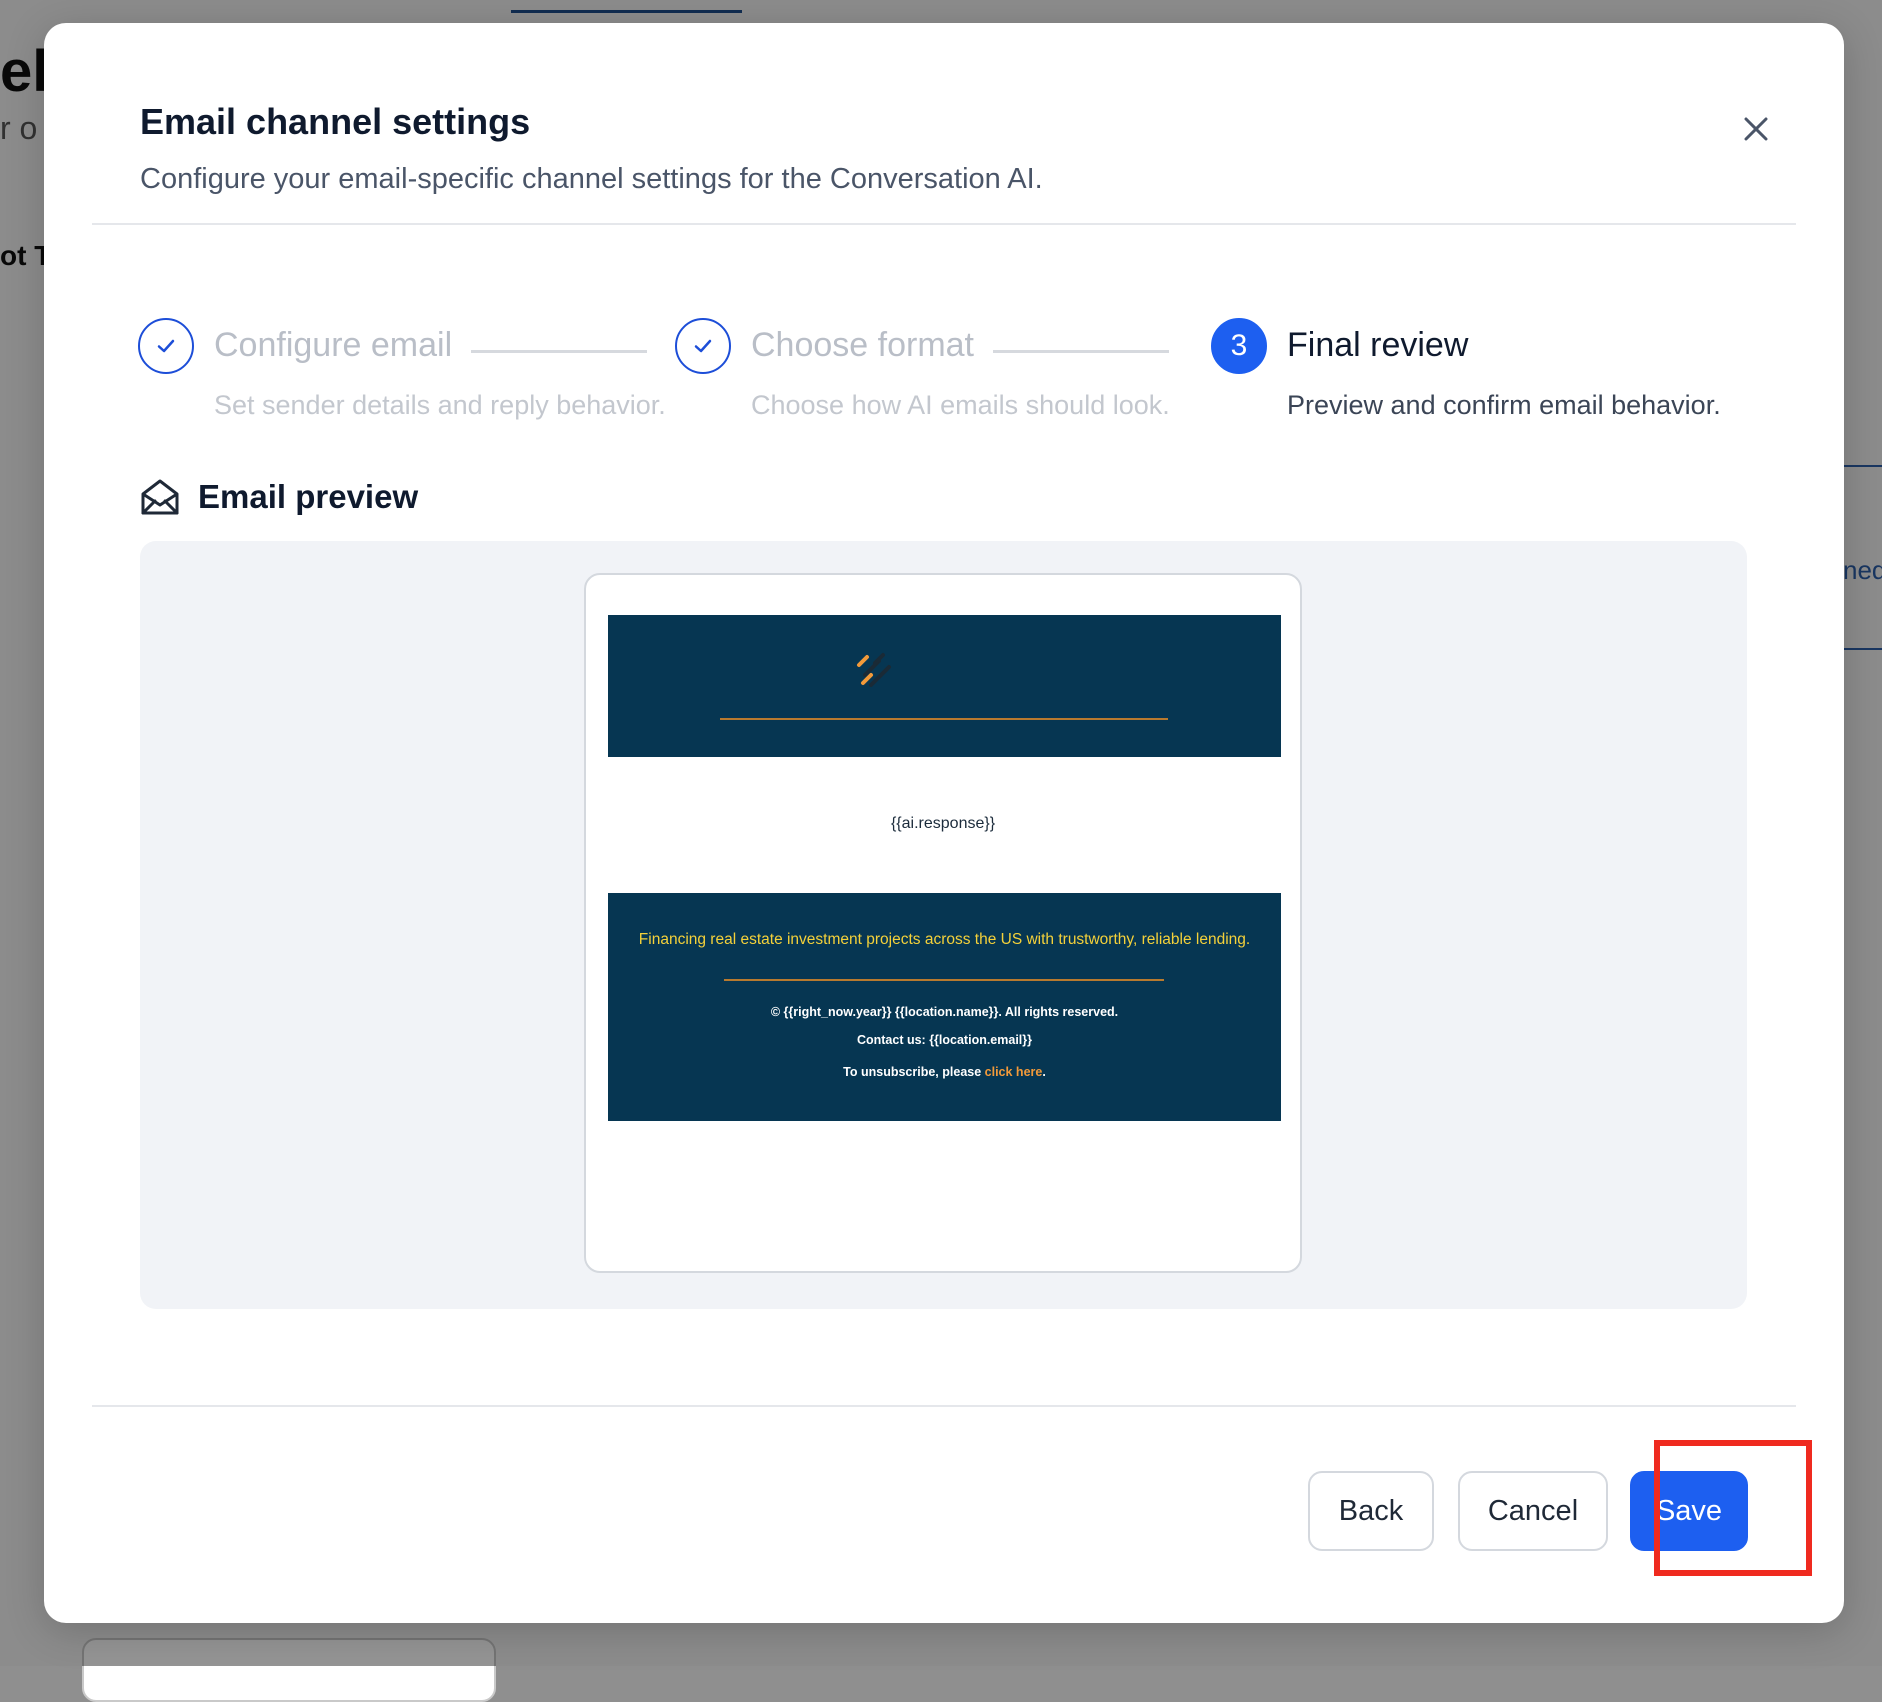 The height and width of the screenshot is (1702, 1882). Describe the element at coordinates (862, 345) in the screenshot. I see `step-label: Choose format` at that location.